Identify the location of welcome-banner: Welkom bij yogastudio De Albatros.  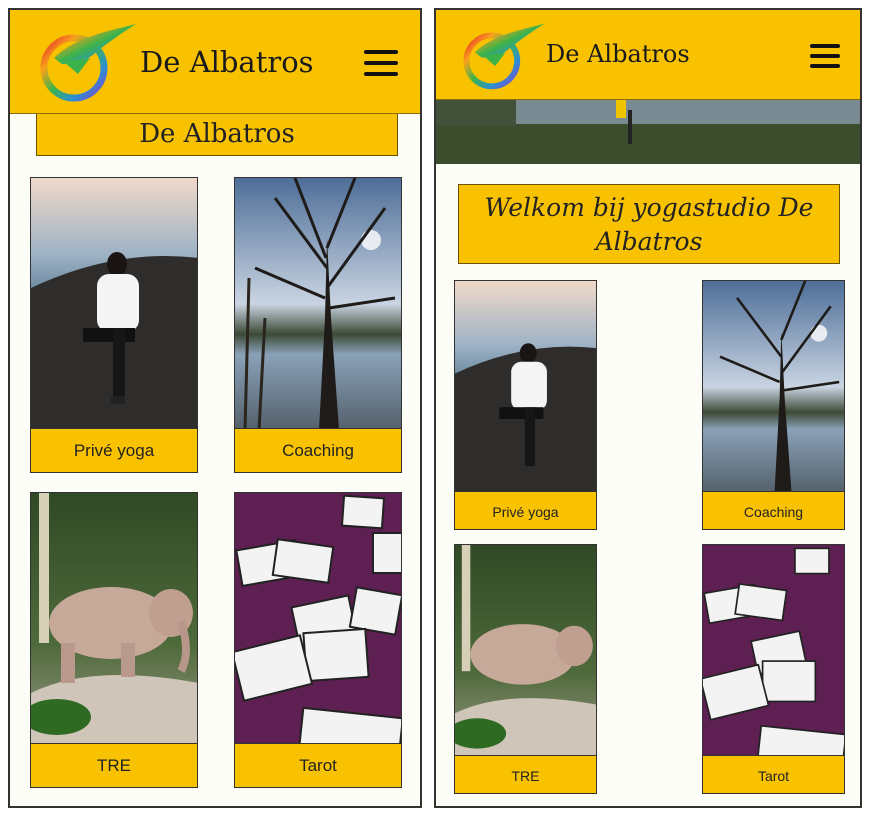
(649, 224).